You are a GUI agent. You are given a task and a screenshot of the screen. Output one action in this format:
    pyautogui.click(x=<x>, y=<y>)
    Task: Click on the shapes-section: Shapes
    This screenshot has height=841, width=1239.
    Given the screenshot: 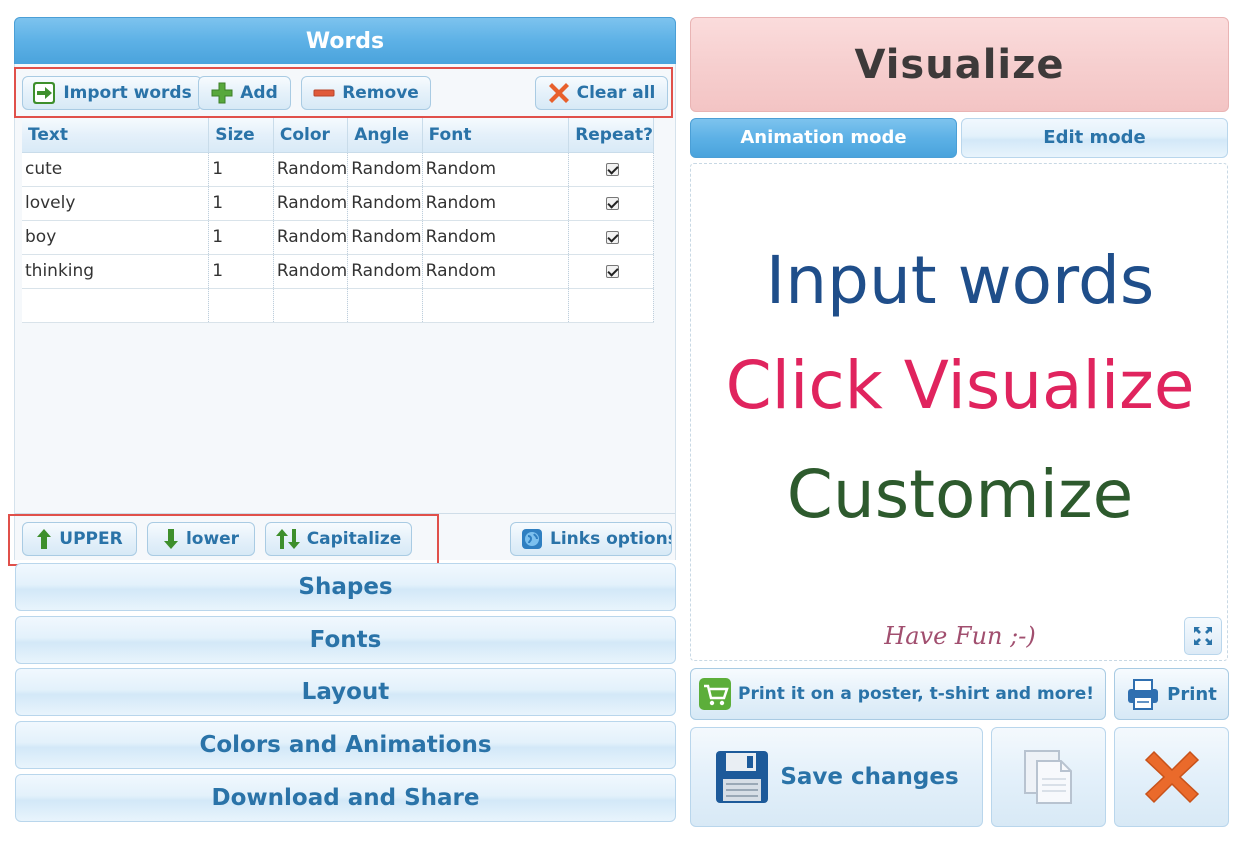 What is the action you would take?
    pyautogui.click(x=345, y=587)
    